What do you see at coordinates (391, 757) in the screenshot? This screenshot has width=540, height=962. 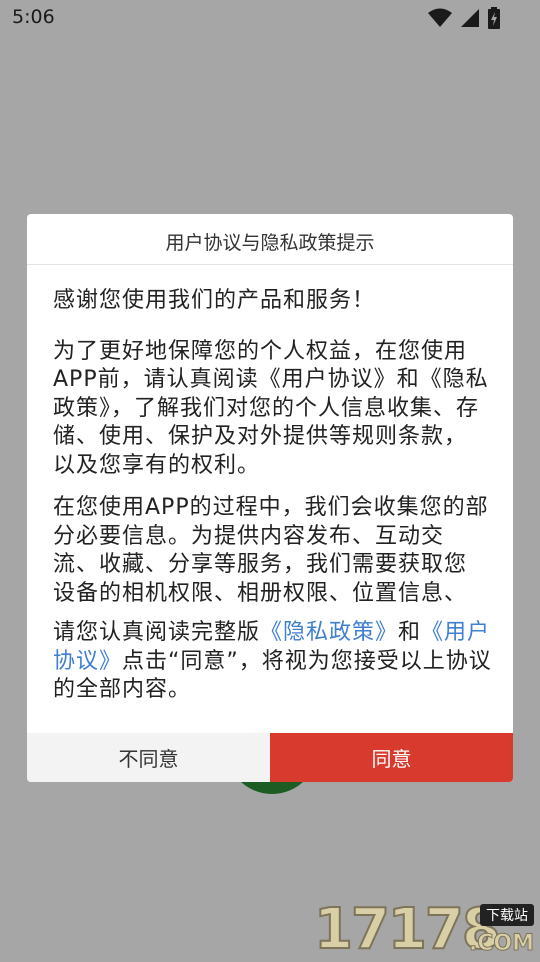 I see `agree-button: 同意` at bounding box center [391, 757].